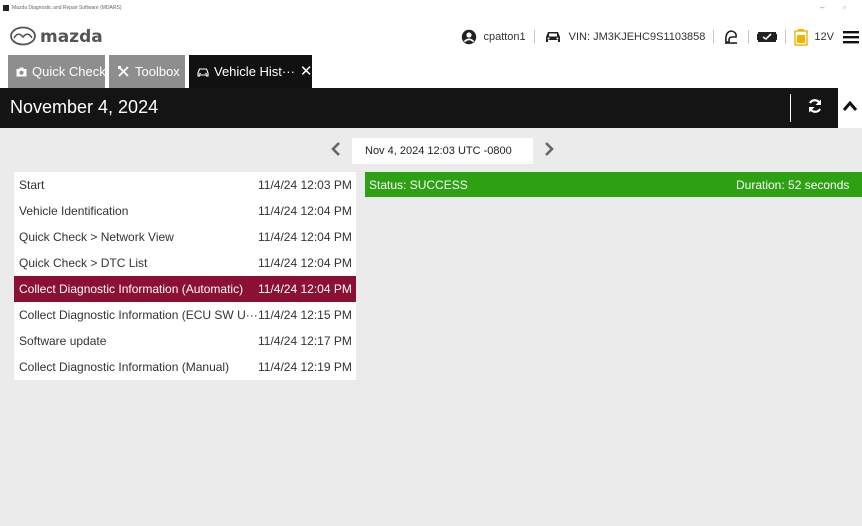  I want to click on previous-button, so click(336, 151).